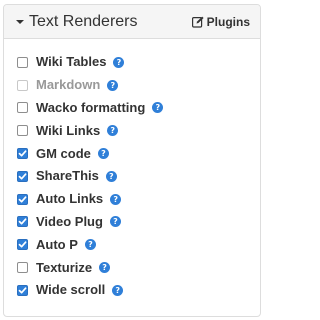 Image resolution: width=320 pixels, height=320 pixels. I want to click on renderer-label: Auto P, so click(57, 245).